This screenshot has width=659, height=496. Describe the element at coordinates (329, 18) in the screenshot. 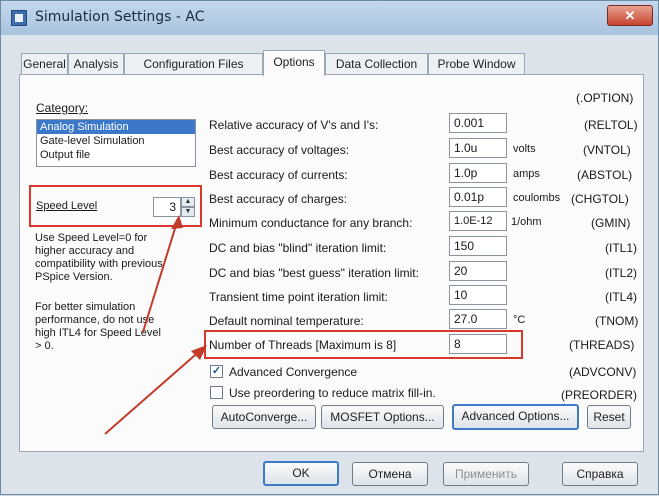

I see `title-bar: Simulation Settings - AC ✕` at that location.